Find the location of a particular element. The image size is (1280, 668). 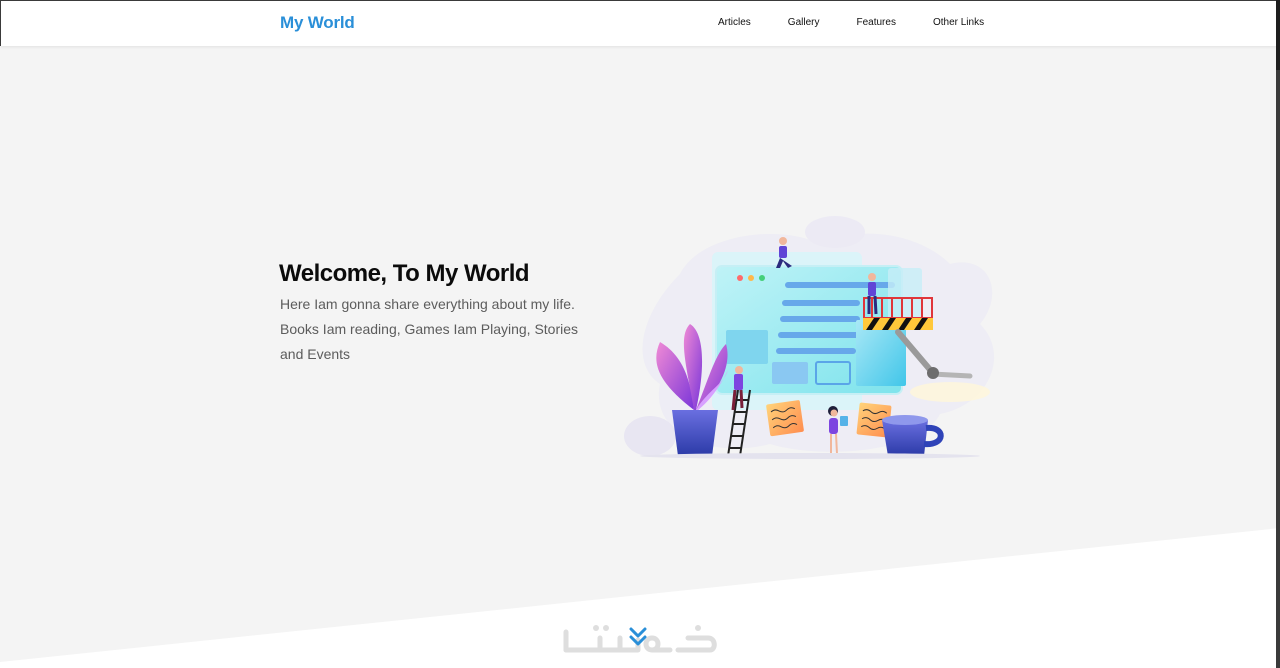

site-logo: My World is located at coordinates (317, 23).